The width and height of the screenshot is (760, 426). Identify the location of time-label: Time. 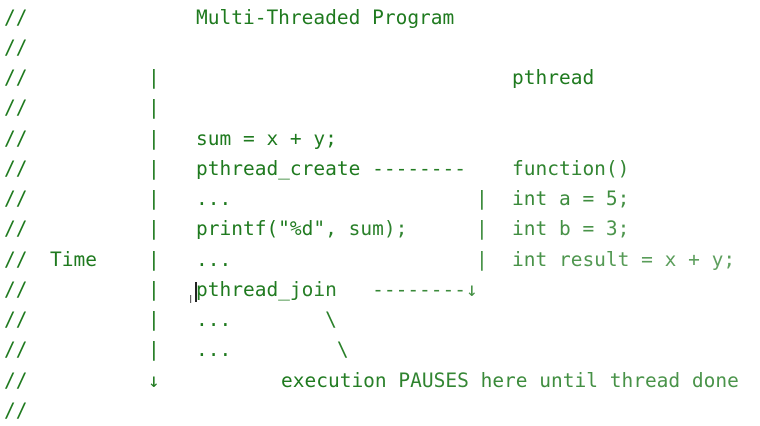
(73, 259).